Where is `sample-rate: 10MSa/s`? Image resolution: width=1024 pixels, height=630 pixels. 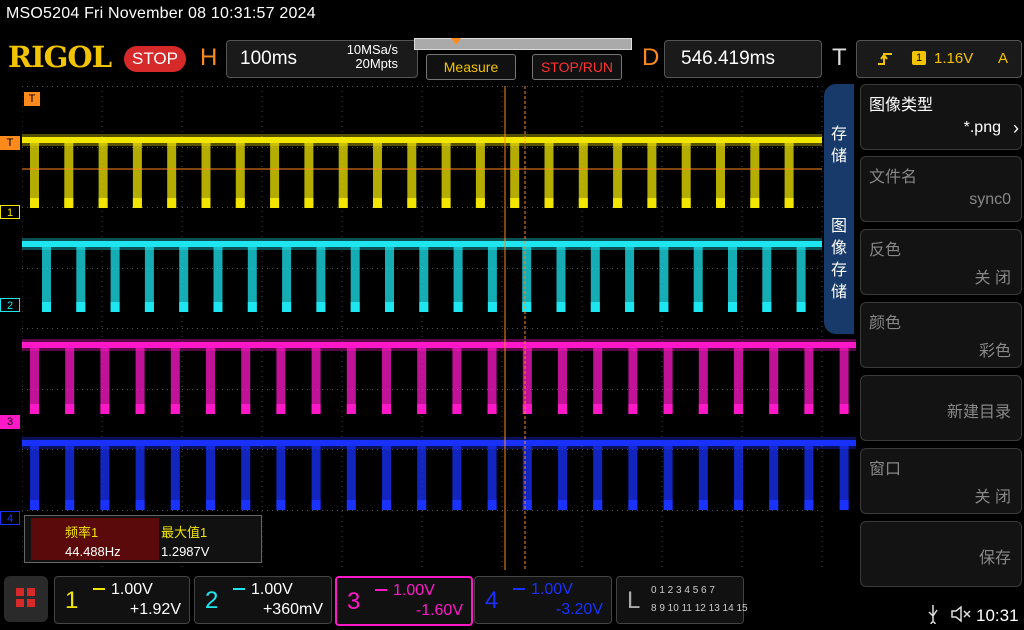 sample-rate: 10MSa/s is located at coordinates (372, 49).